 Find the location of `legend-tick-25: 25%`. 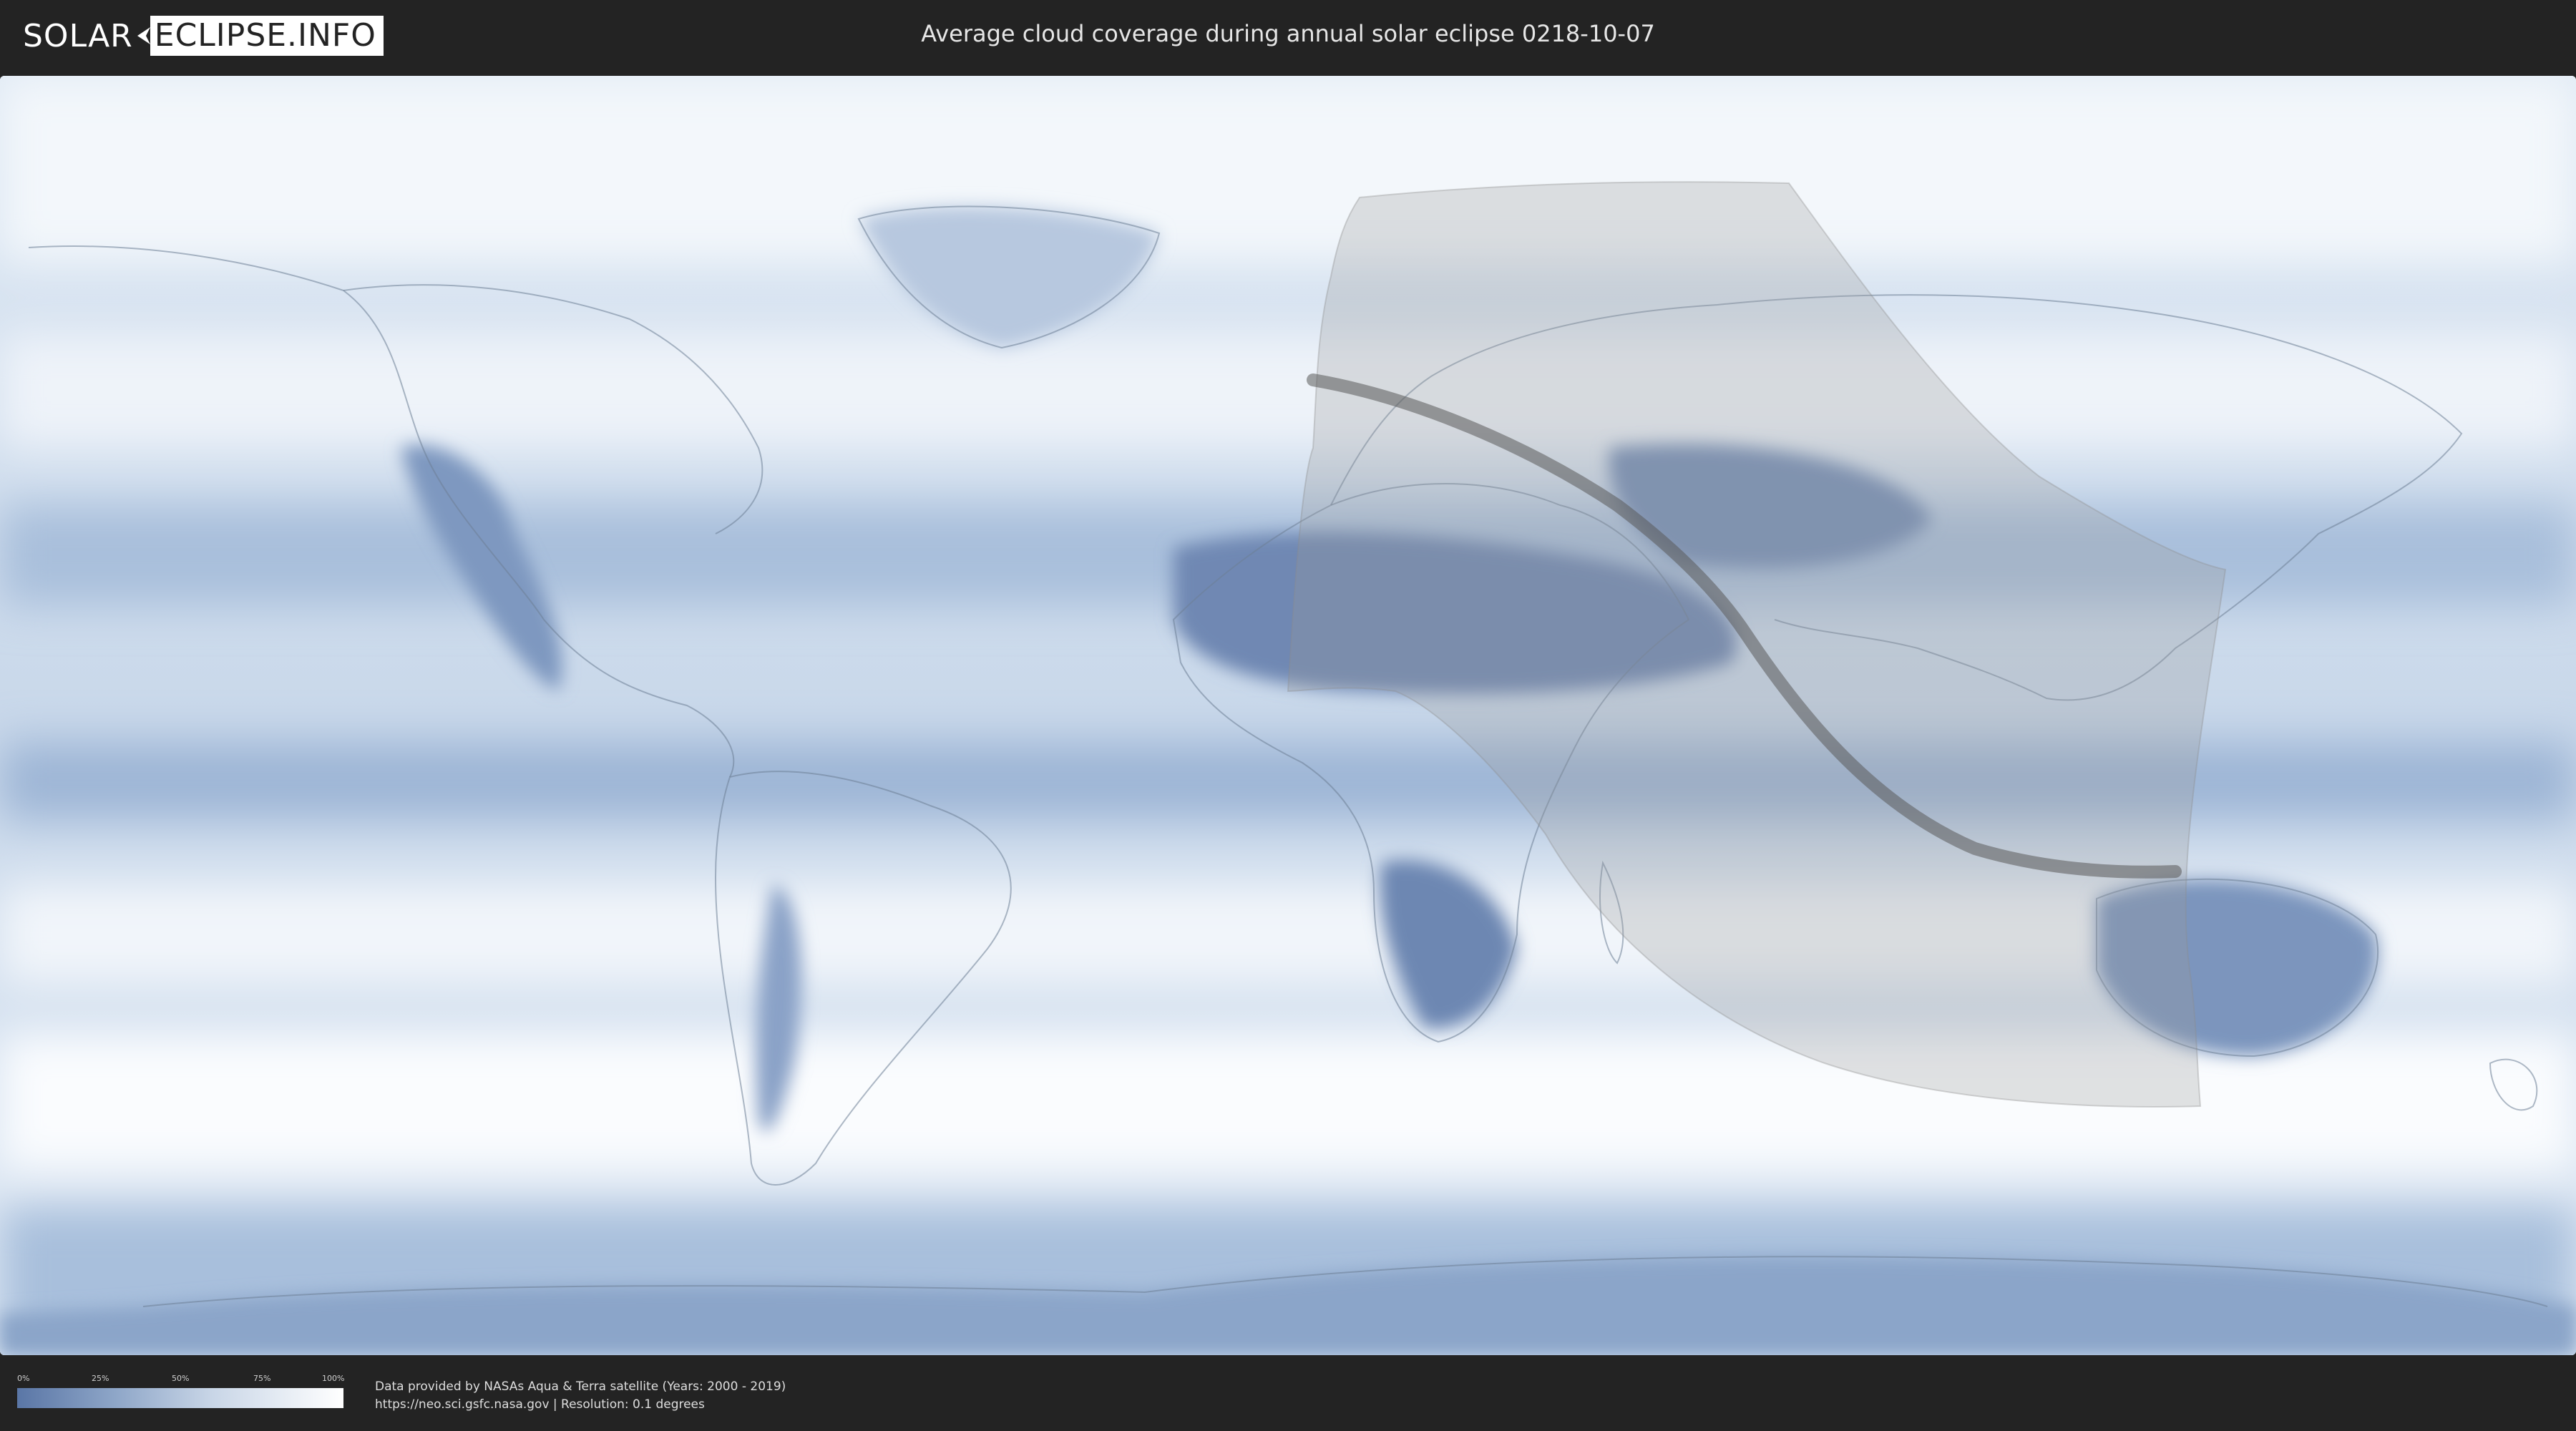

legend-tick-25: 25% is located at coordinates (100, 1378).